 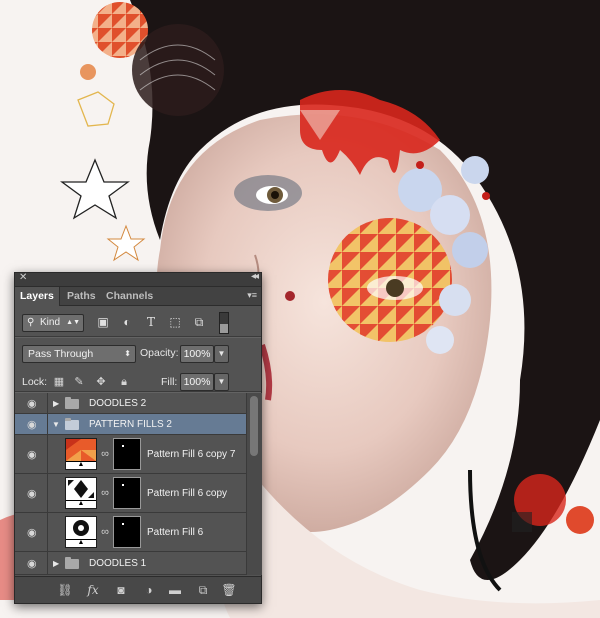 What do you see at coordinates (121, 590) in the screenshot?
I see `add-mask-icon: ◙` at bounding box center [121, 590].